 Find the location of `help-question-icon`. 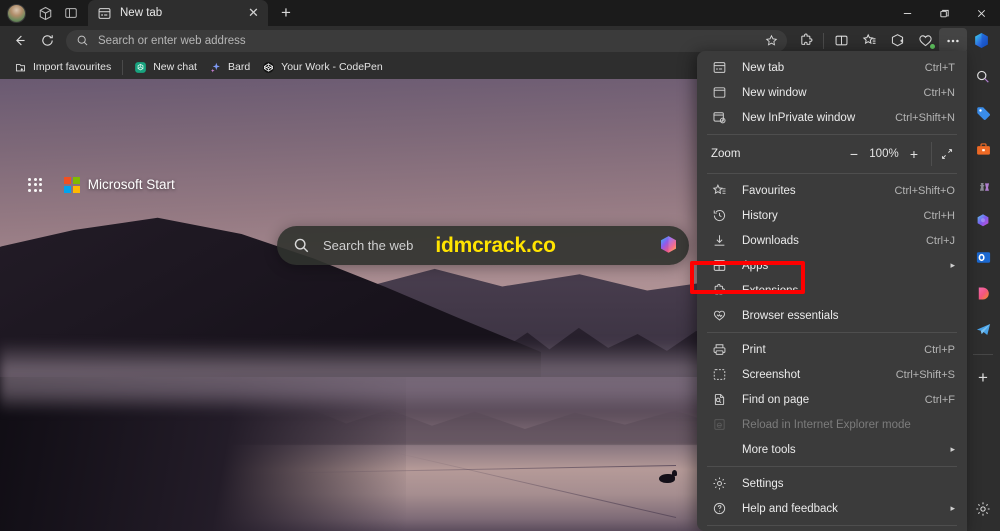

help-question-icon is located at coordinates (719, 508).